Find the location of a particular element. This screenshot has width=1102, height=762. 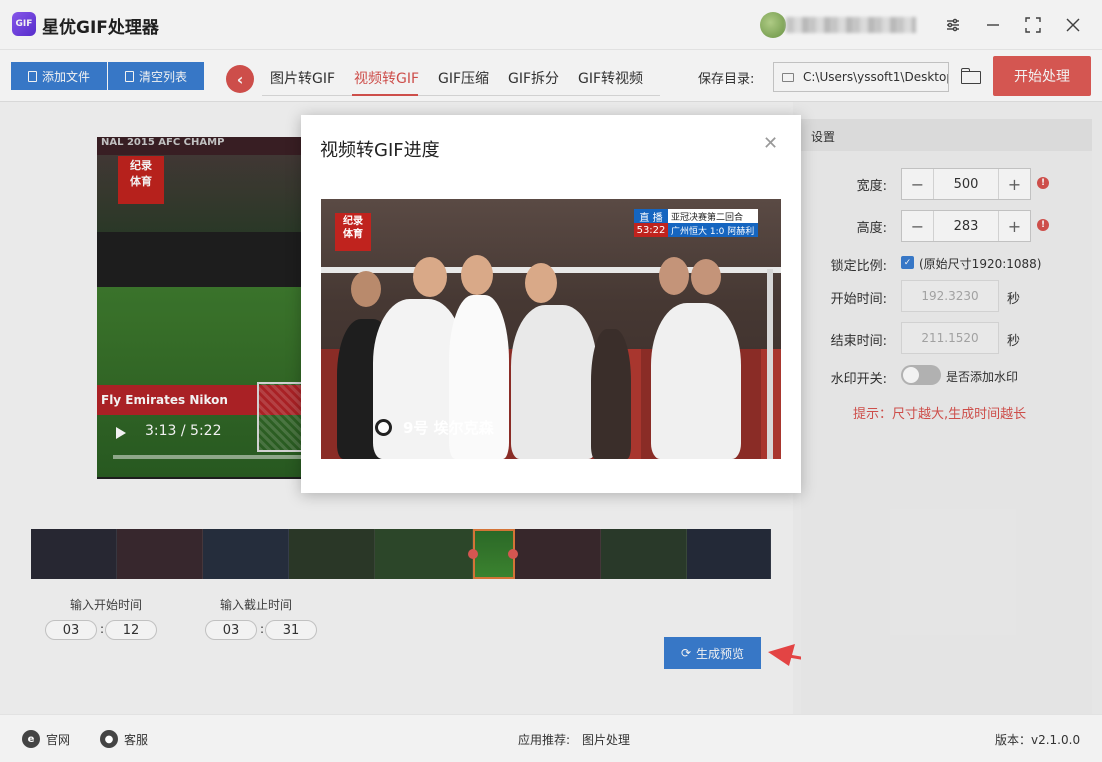

preview-scoreboard: 直 播 53:22 亚冠决赛第二回合 广州恒大 1:0 阿赫利 is located at coordinates (696, 223).